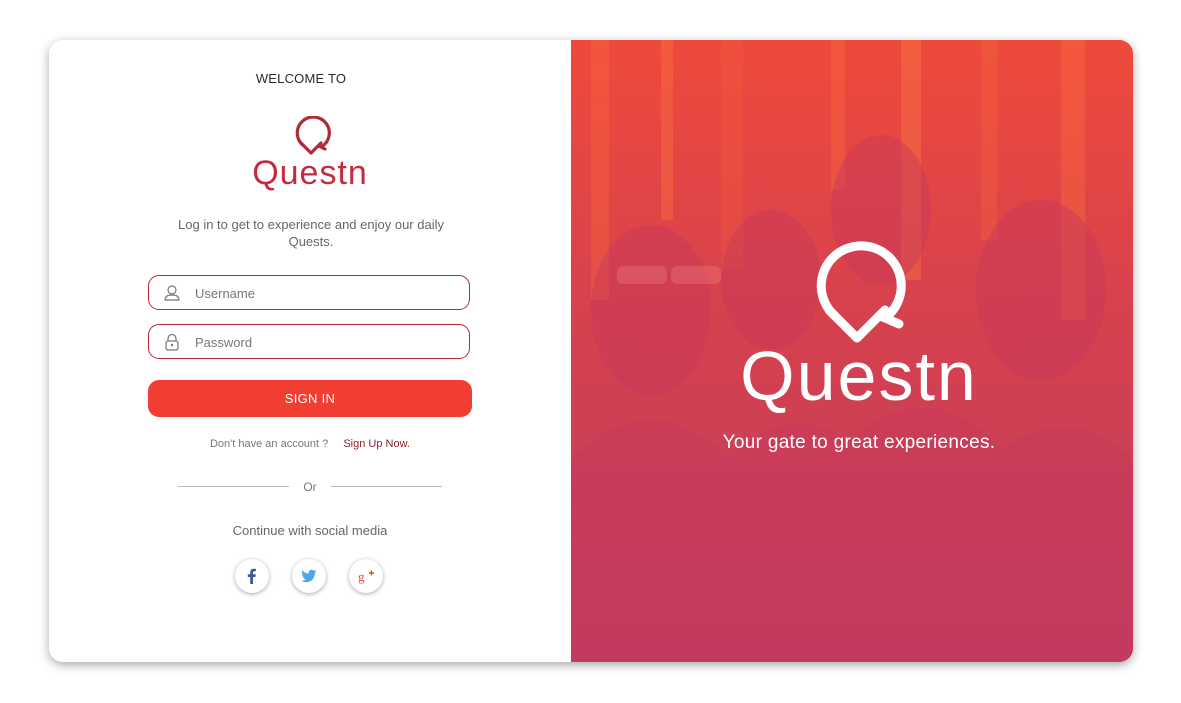 This screenshot has width=1181, height=703. Describe the element at coordinates (172, 342) in the screenshot. I see `lock-icon` at that location.